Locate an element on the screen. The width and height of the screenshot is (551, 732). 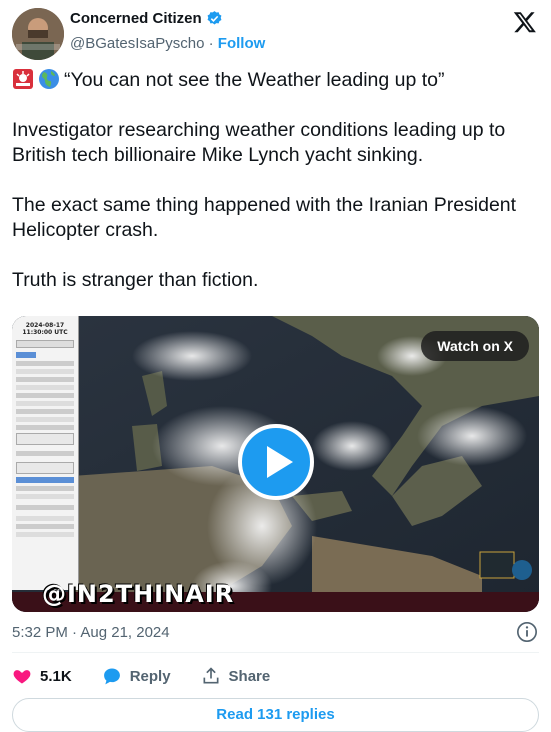
rotating-light-icon is located at coordinates (23, 79).